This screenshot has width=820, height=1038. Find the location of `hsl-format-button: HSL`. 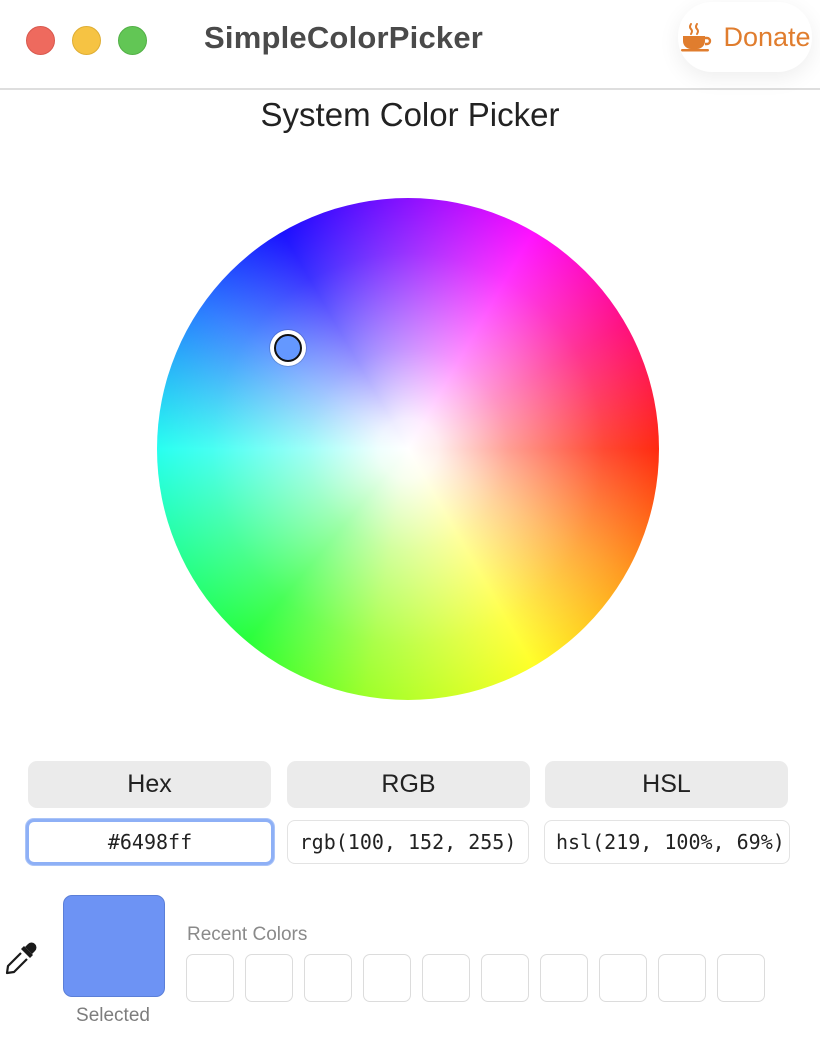

hsl-format-button: HSL is located at coordinates (666, 784).